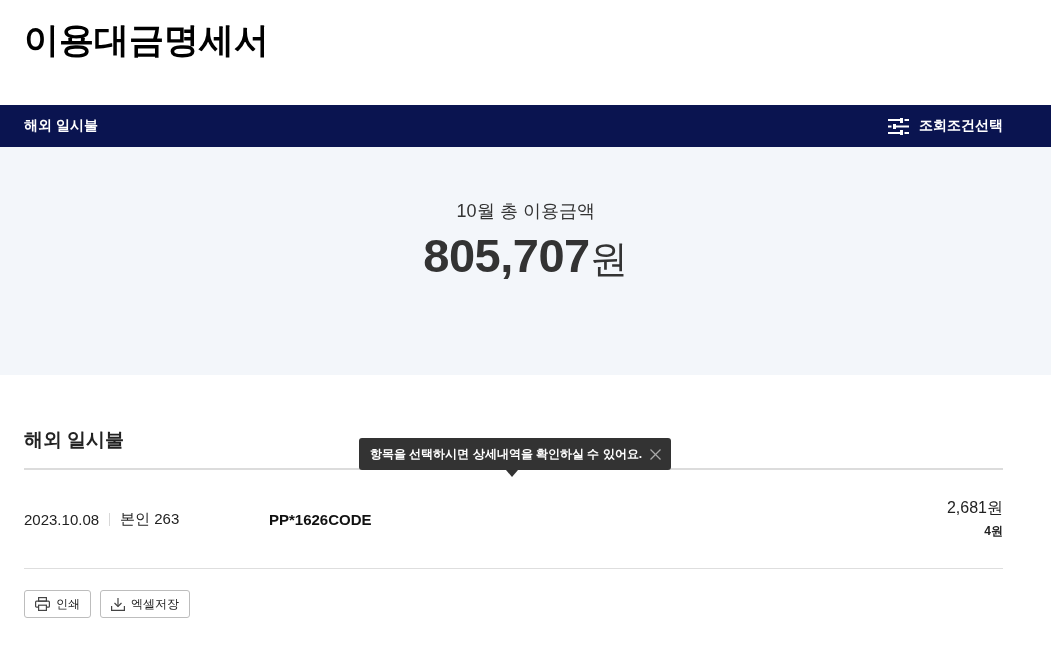 The width and height of the screenshot is (1051, 655). What do you see at coordinates (74, 440) in the screenshot?
I see `section-title: 해외 일시불` at bounding box center [74, 440].